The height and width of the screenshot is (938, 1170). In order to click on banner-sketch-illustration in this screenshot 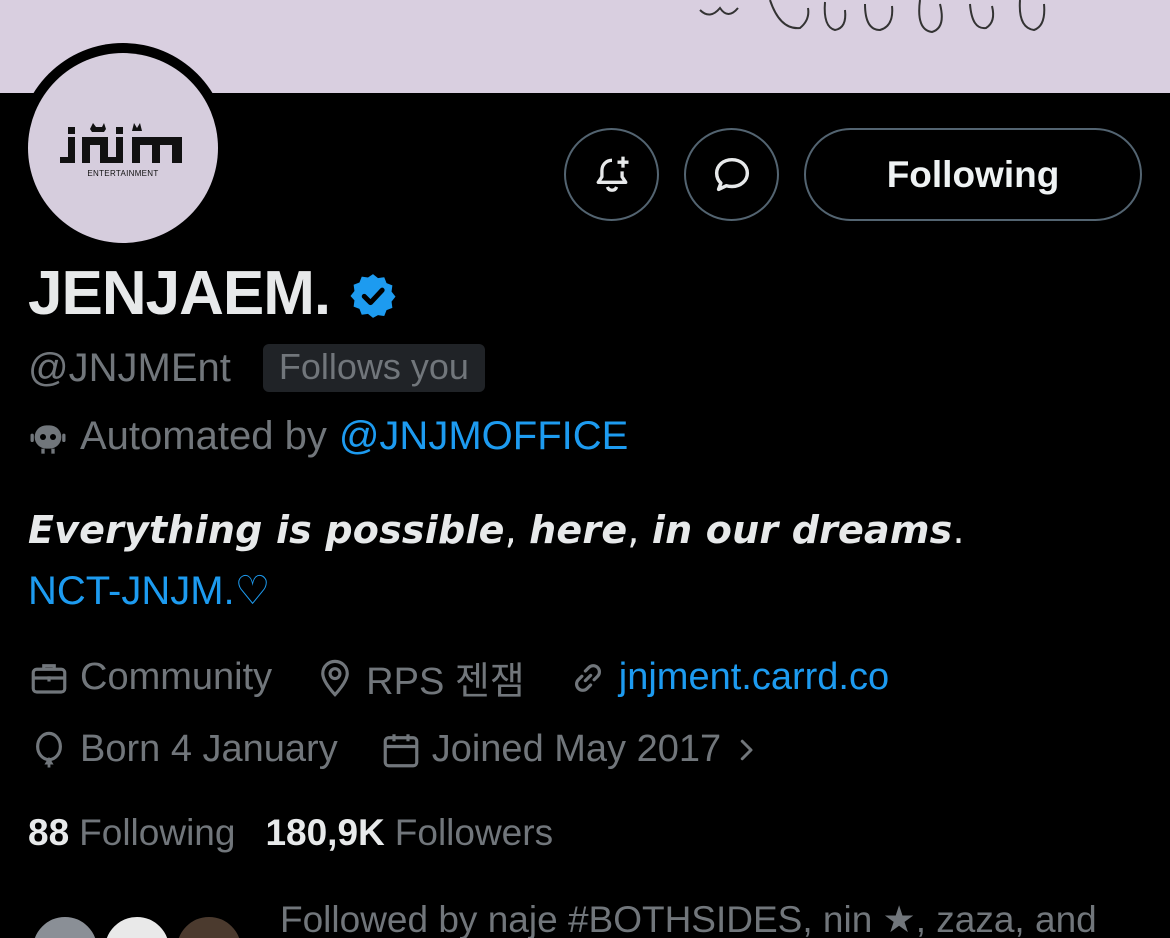, I will do `click(872, 17)`.